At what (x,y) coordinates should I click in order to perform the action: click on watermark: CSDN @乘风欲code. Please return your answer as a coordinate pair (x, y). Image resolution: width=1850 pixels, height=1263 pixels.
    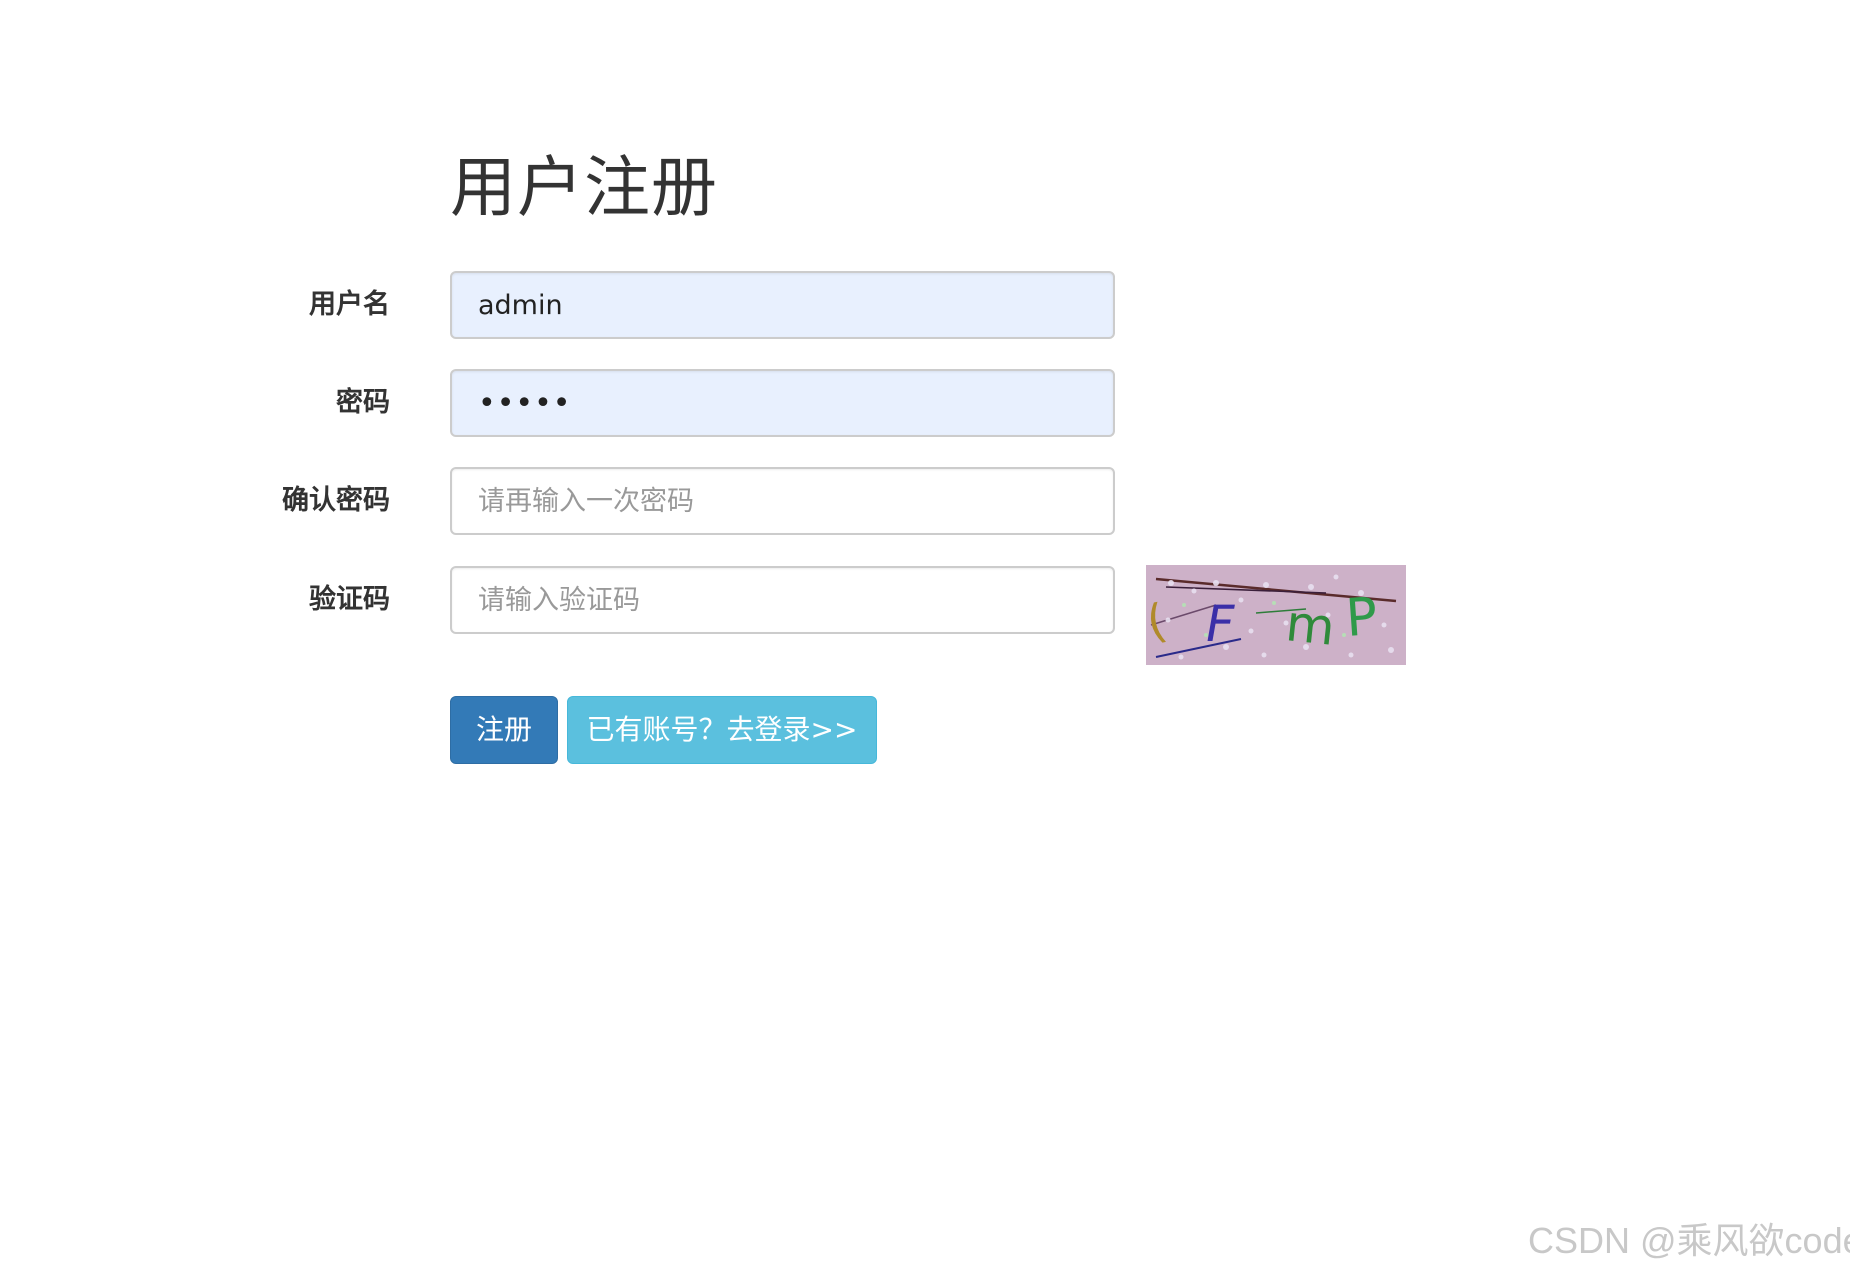
    Looking at the image, I should click on (1689, 1240).